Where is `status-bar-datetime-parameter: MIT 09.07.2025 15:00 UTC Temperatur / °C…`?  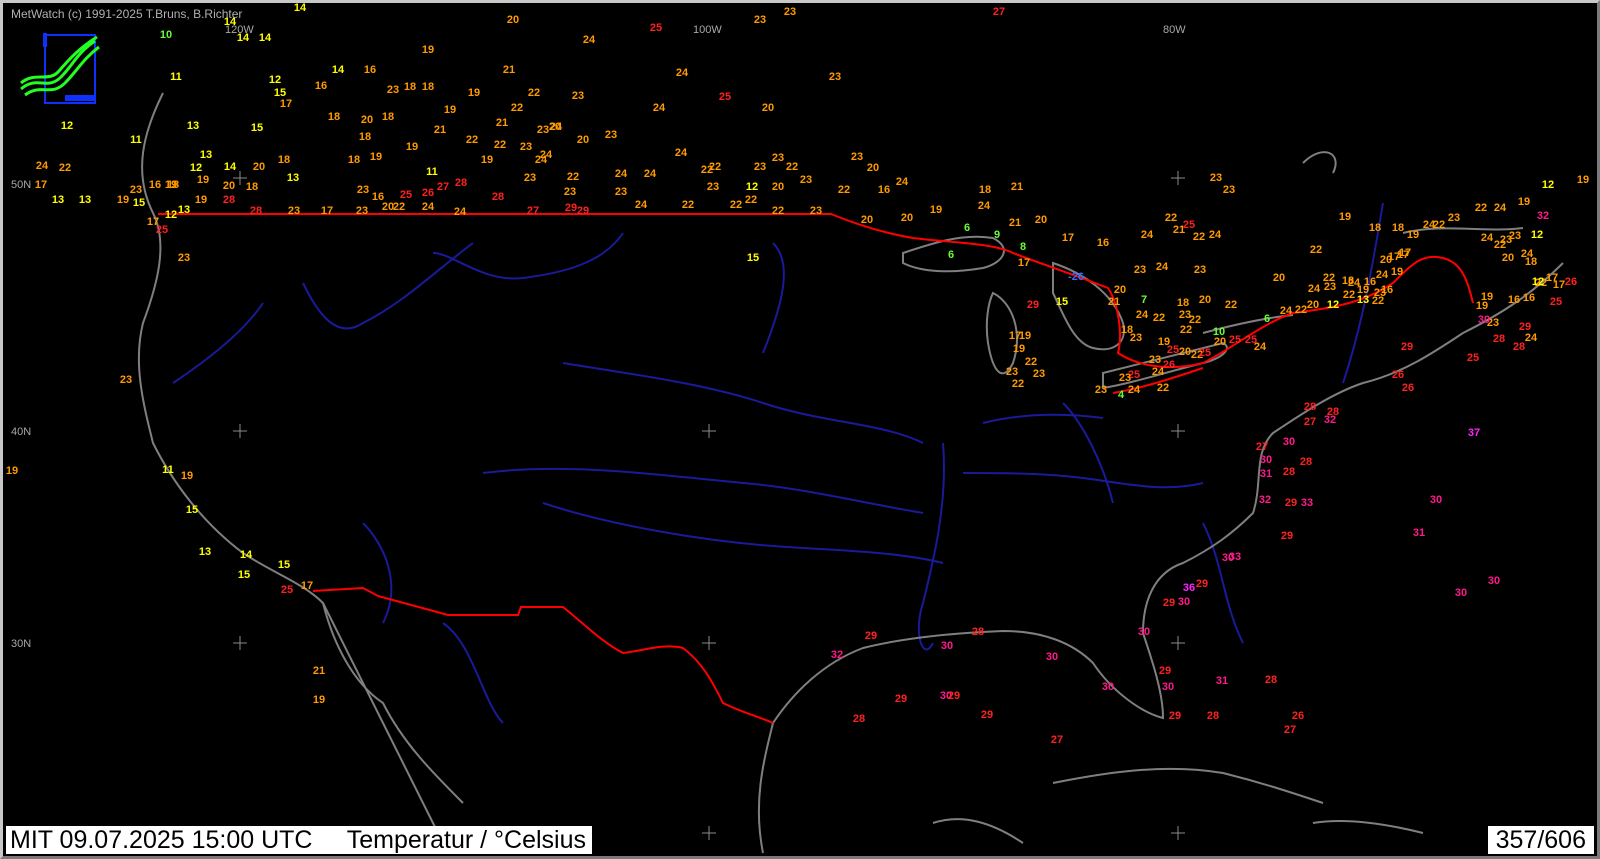
status-bar-datetime-parameter: MIT 09.07.2025 15:00 UTC Temperatur / °C… is located at coordinates (299, 840).